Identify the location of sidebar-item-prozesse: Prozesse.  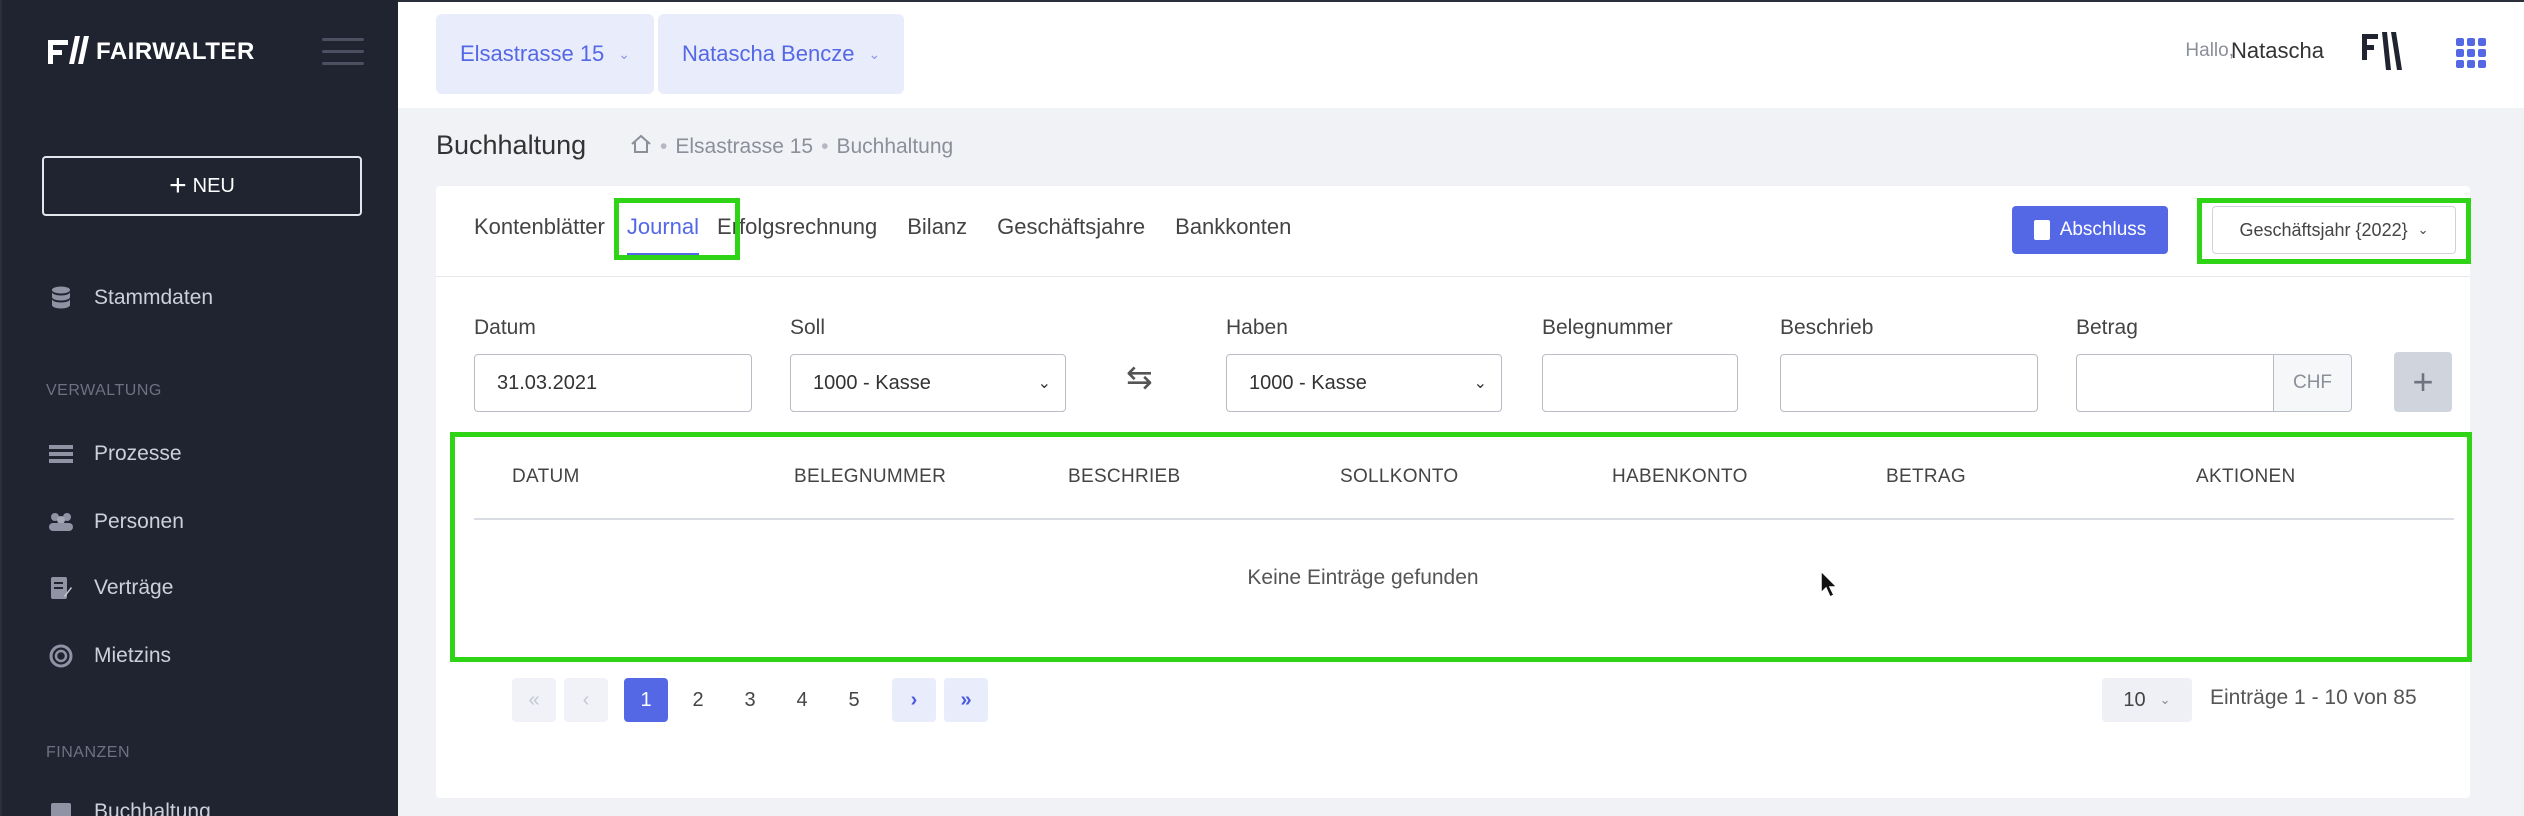
(115, 454).